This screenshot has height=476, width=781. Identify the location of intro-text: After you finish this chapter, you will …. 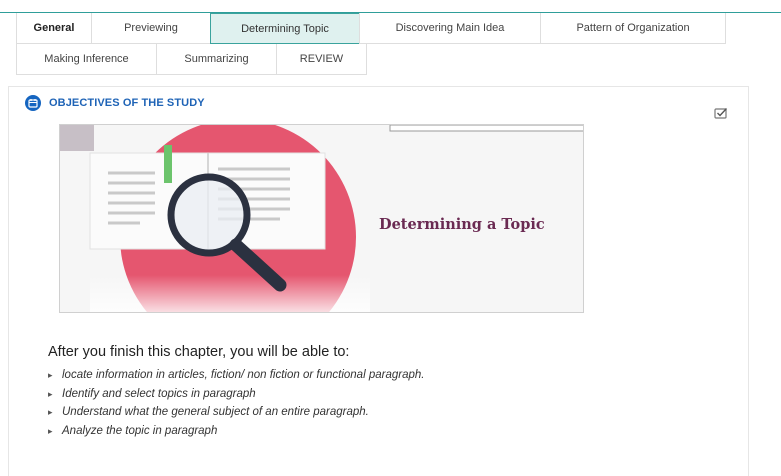
(199, 352).